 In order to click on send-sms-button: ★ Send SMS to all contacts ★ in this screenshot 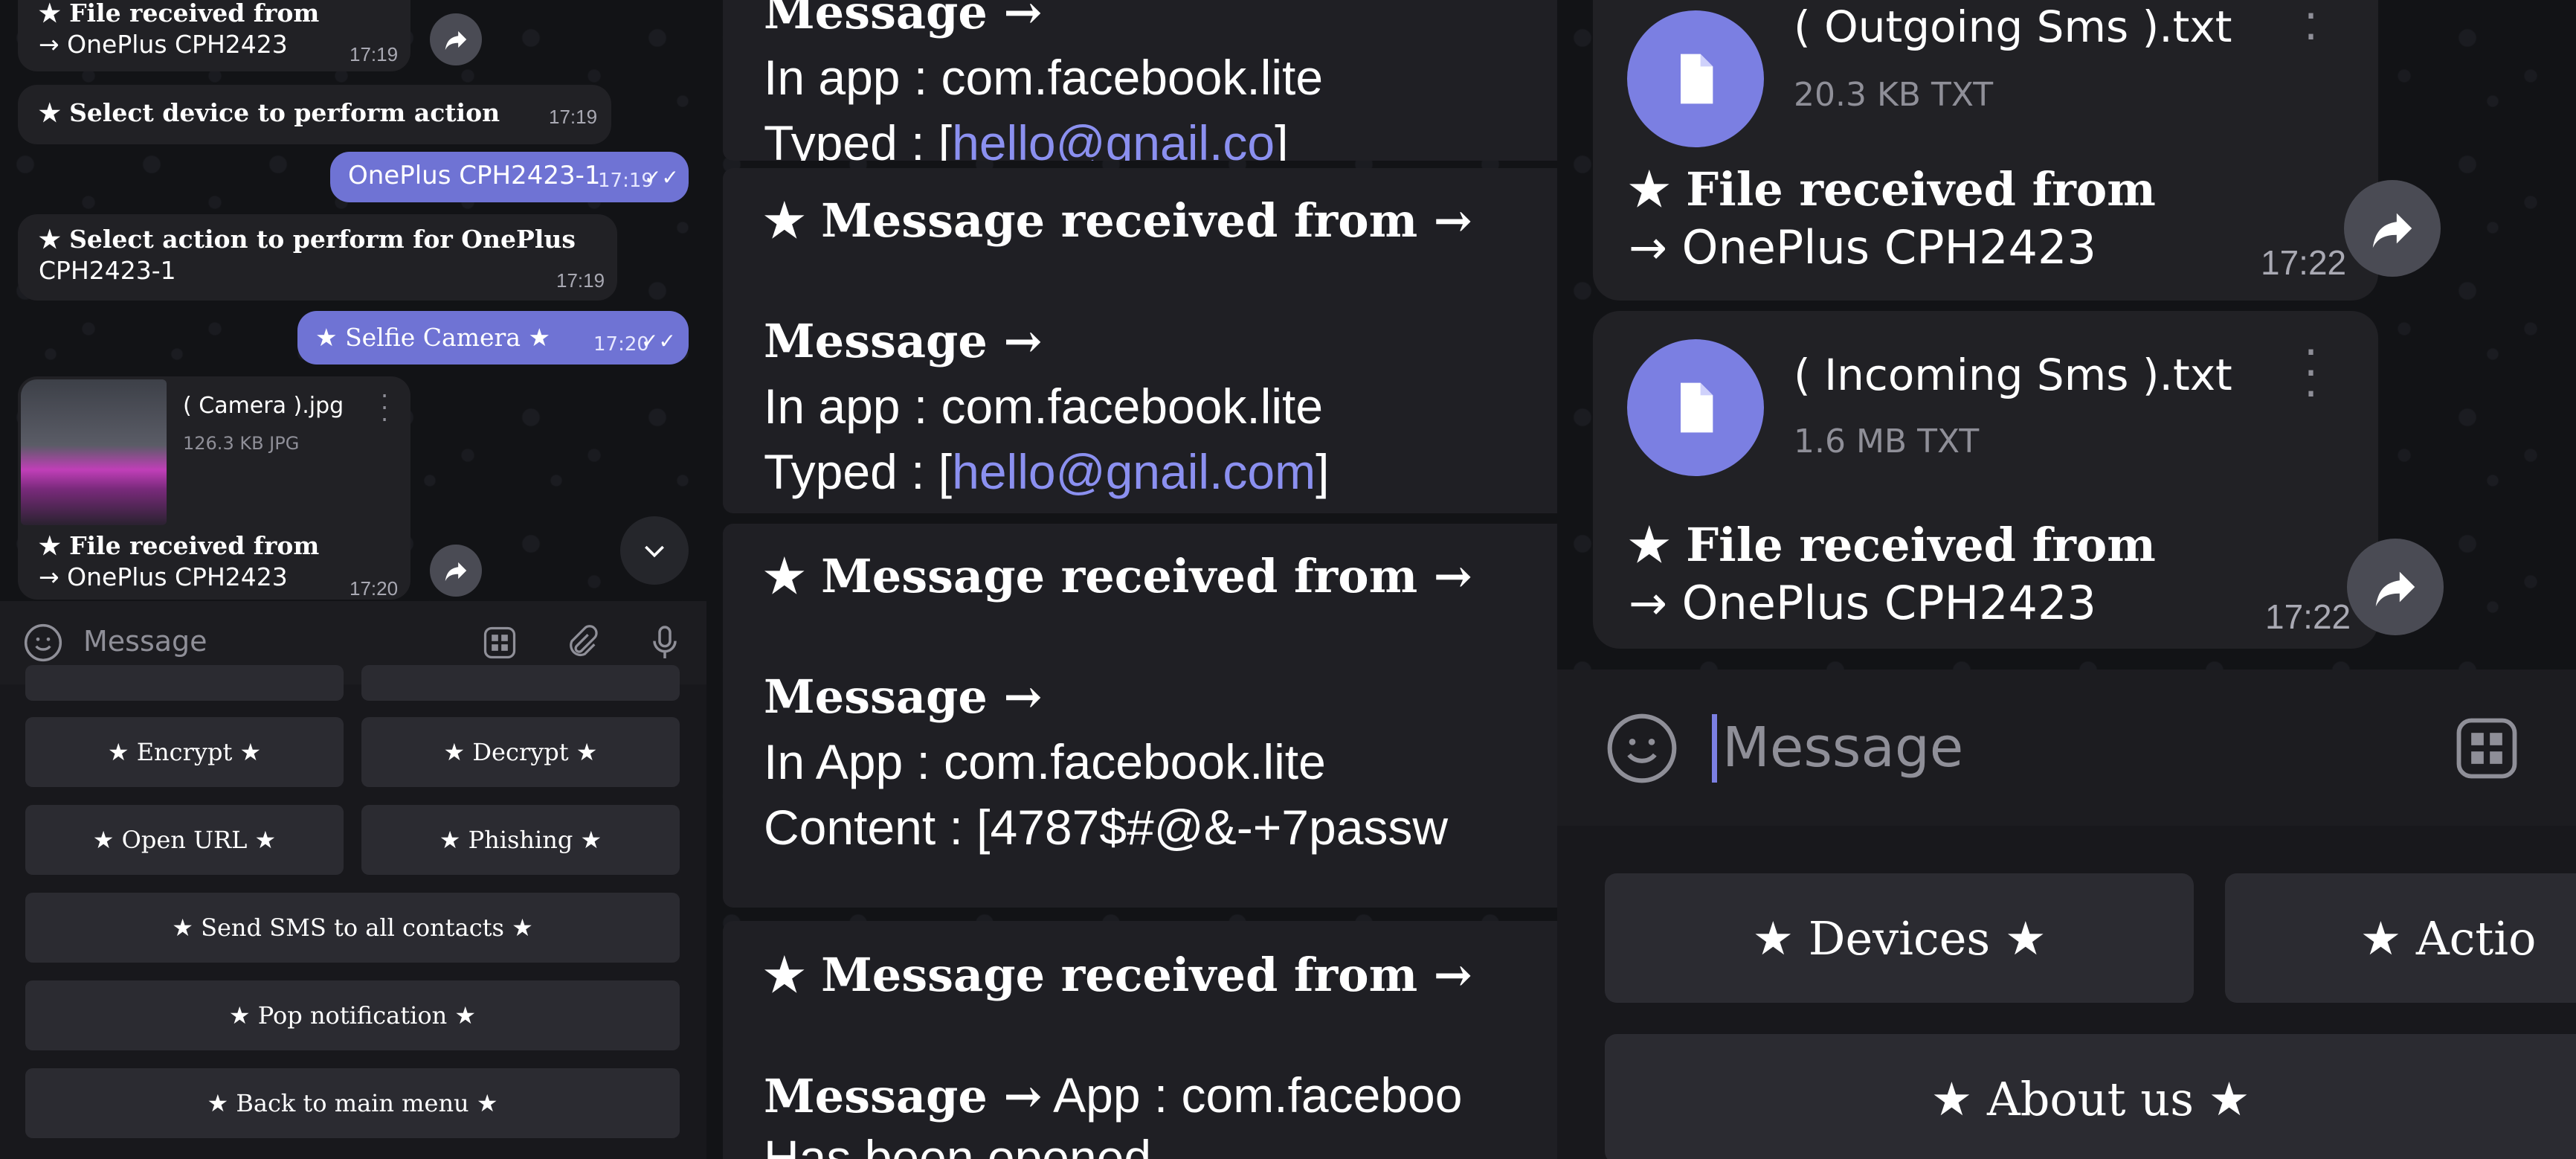, I will do `click(352, 928)`.